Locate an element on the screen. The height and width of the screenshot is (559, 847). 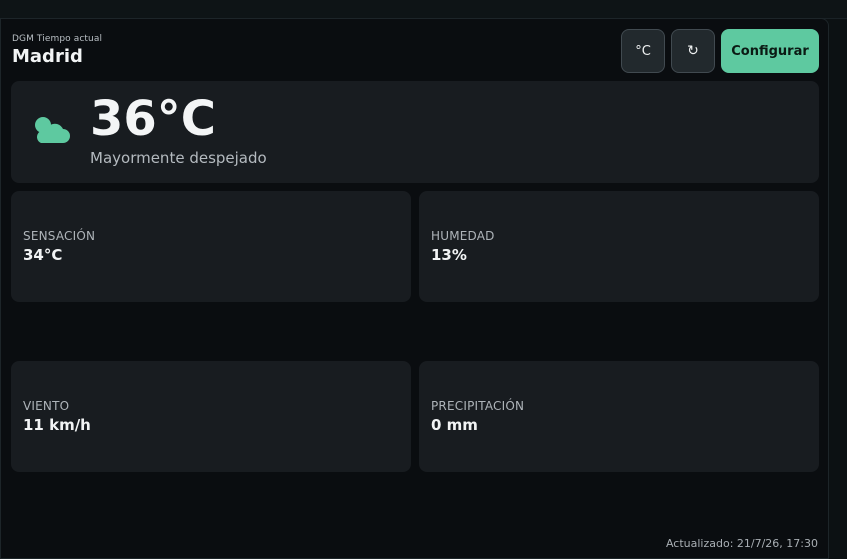
stat-wind: VIENTO 11 km/h is located at coordinates (211, 416).